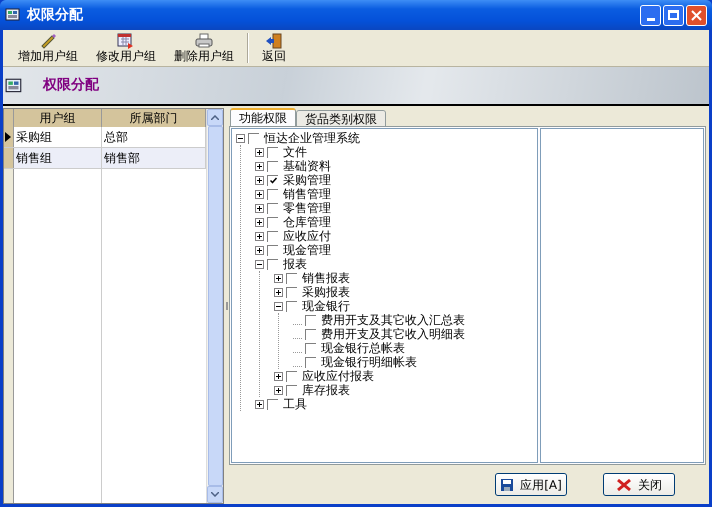  What do you see at coordinates (48, 41) in the screenshot?
I see `pencil-icon` at bounding box center [48, 41].